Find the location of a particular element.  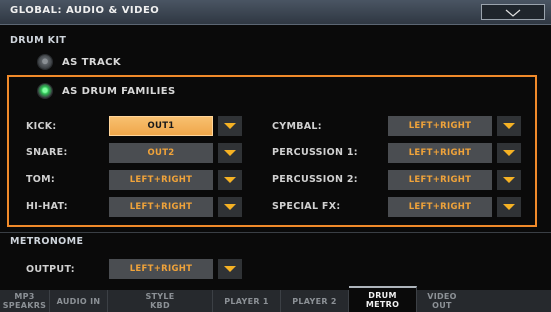

tab-label: PLAYER 2 is located at coordinates (314, 301).